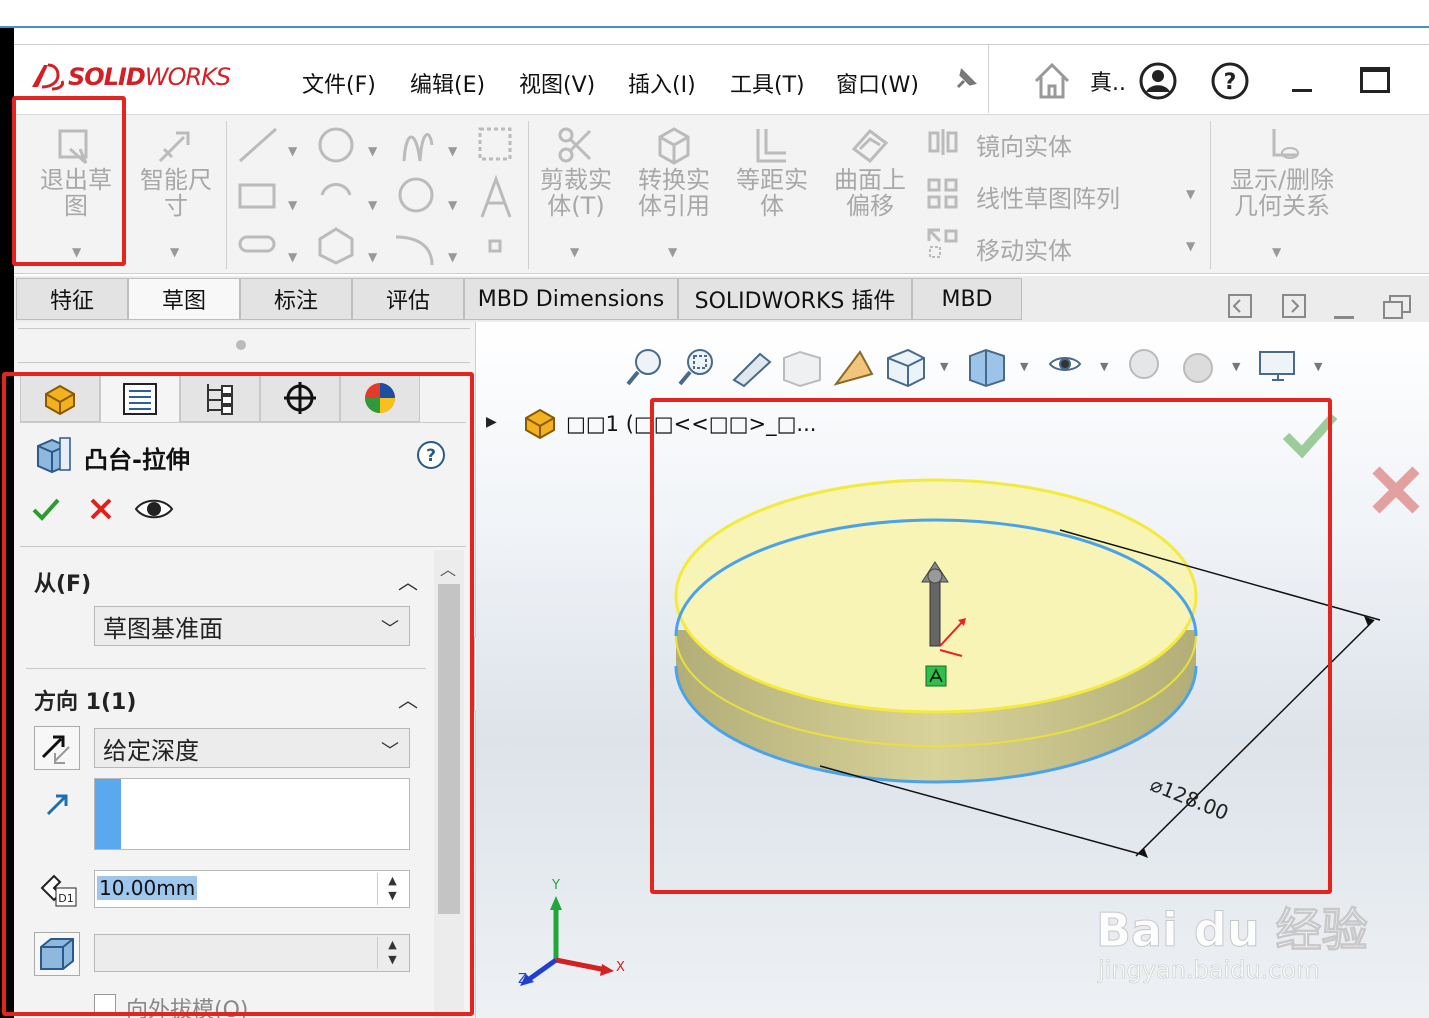 This screenshot has height=1018, width=1429. What do you see at coordinates (1108, 81) in the screenshot?
I see `user-name: 真..` at bounding box center [1108, 81].